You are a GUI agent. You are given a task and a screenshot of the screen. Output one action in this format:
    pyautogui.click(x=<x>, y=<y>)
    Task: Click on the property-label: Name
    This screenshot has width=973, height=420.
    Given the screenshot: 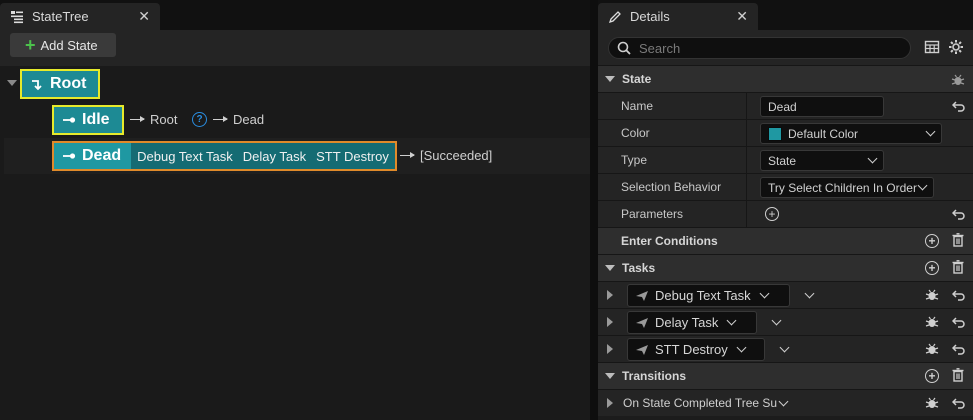 What is the action you would take?
    pyautogui.click(x=637, y=106)
    